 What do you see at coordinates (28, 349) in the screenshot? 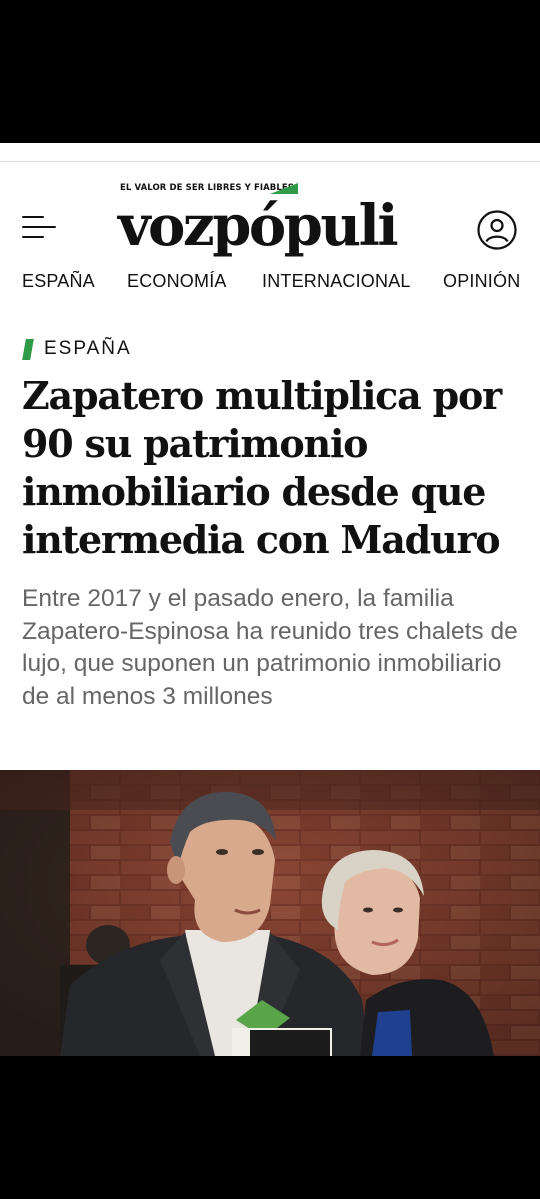
I see `section-accent-bar` at bounding box center [28, 349].